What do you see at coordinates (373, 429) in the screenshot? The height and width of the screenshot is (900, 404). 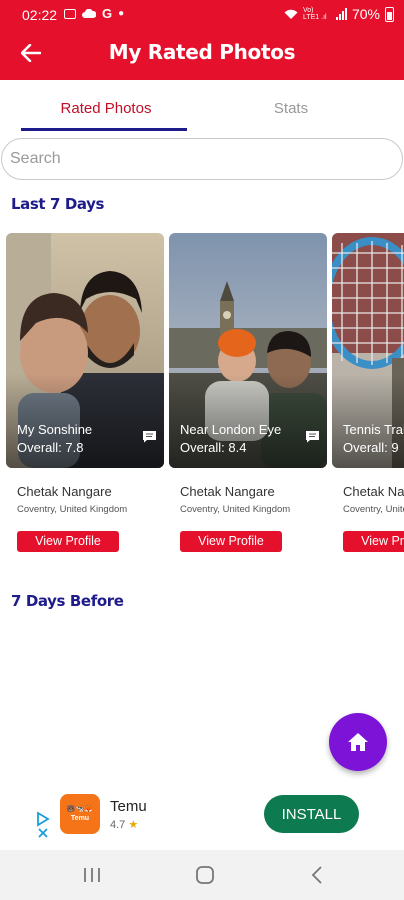 I see `photo-title: Tennis Training` at bounding box center [373, 429].